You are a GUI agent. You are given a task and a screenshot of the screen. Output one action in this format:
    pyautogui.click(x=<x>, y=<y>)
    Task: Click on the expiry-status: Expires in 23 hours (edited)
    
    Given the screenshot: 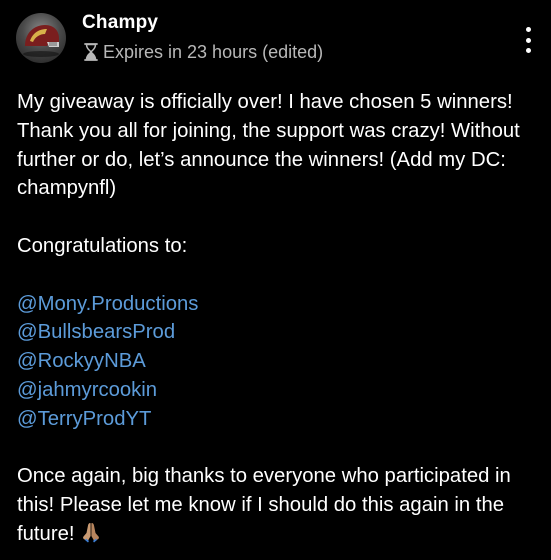 What is the action you would take?
    pyautogui.click(x=203, y=52)
    